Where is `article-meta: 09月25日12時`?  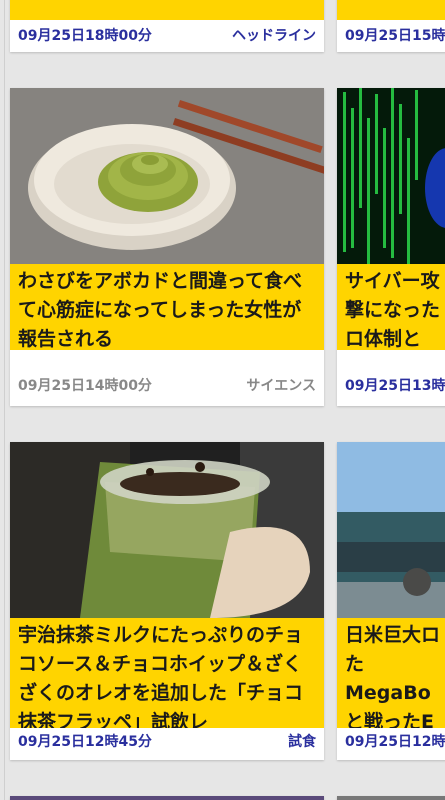 article-meta: 09月25日12時 is located at coordinates (391, 741).